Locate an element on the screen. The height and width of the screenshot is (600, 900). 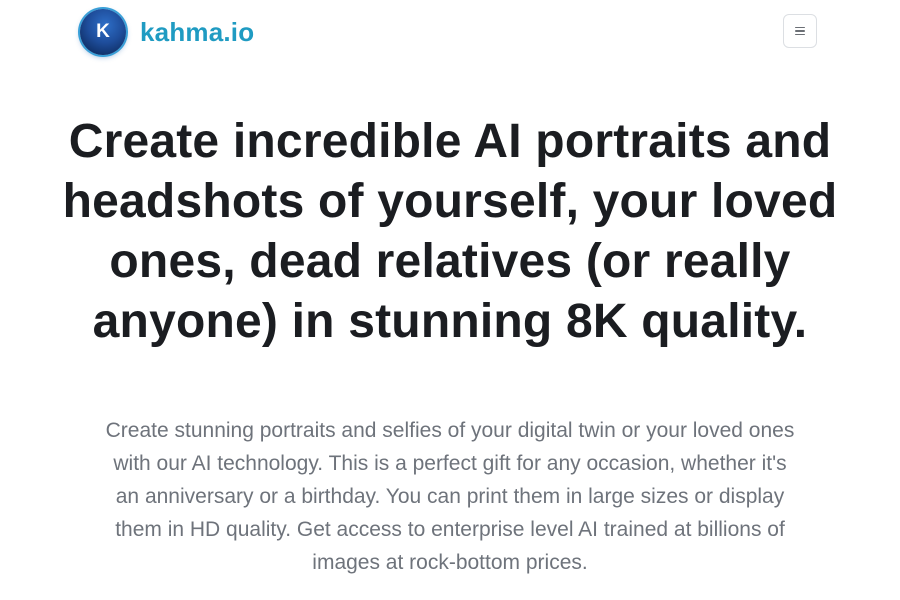
logo-letter: K is located at coordinates (103, 31).